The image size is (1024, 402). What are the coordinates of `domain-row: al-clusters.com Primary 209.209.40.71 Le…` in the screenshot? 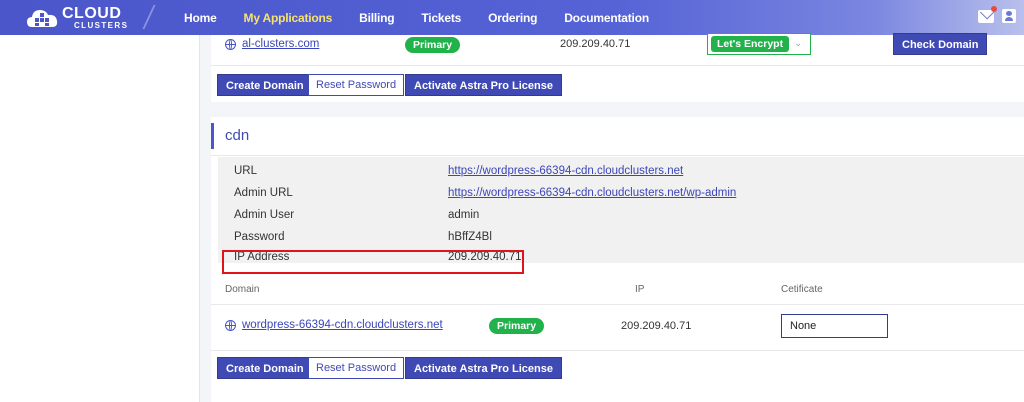 It's located at (617, 44).